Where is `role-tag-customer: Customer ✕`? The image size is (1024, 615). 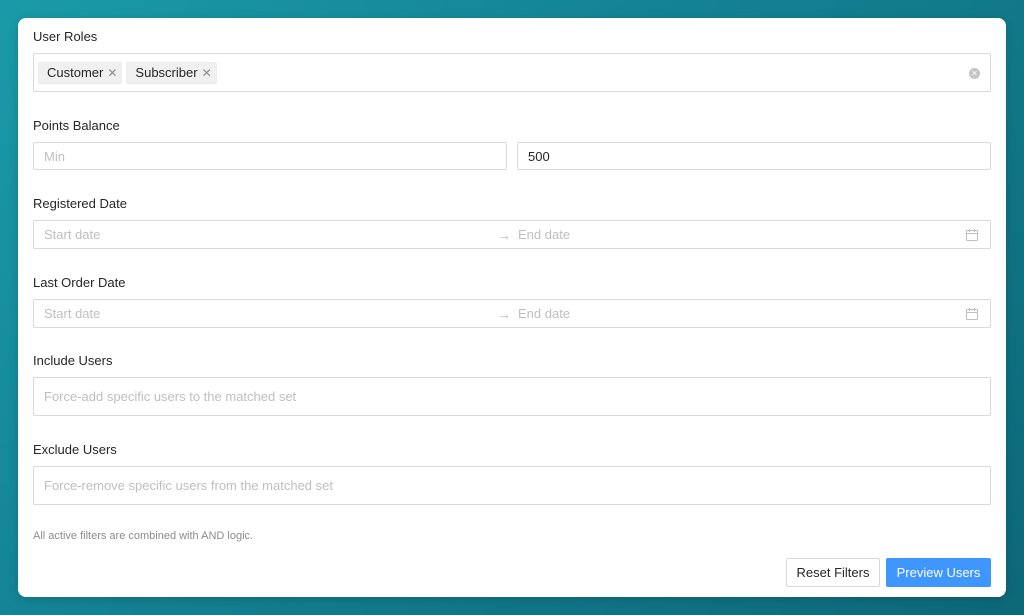
role-tag-customer: Customer ✕ is located at coordinates (80, 72).